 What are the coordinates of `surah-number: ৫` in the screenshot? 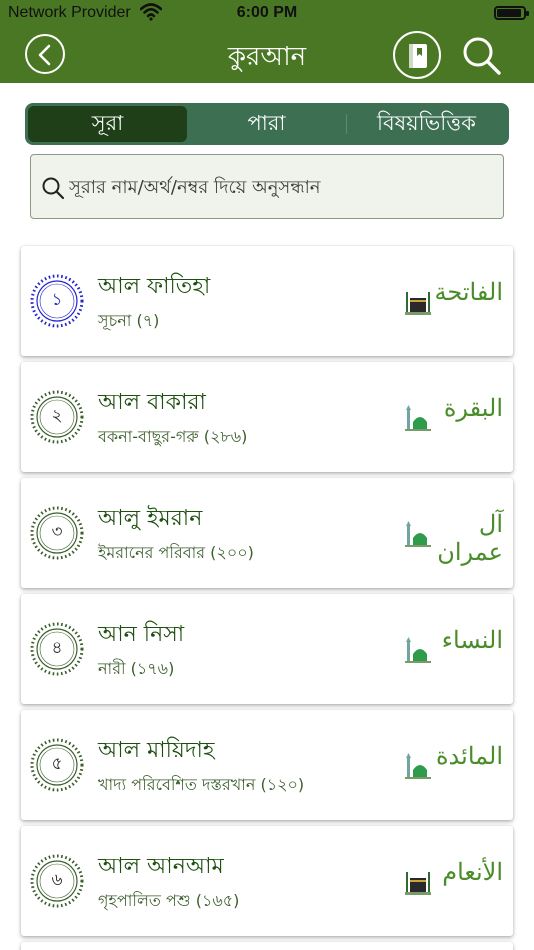 It's located at (57, 764).